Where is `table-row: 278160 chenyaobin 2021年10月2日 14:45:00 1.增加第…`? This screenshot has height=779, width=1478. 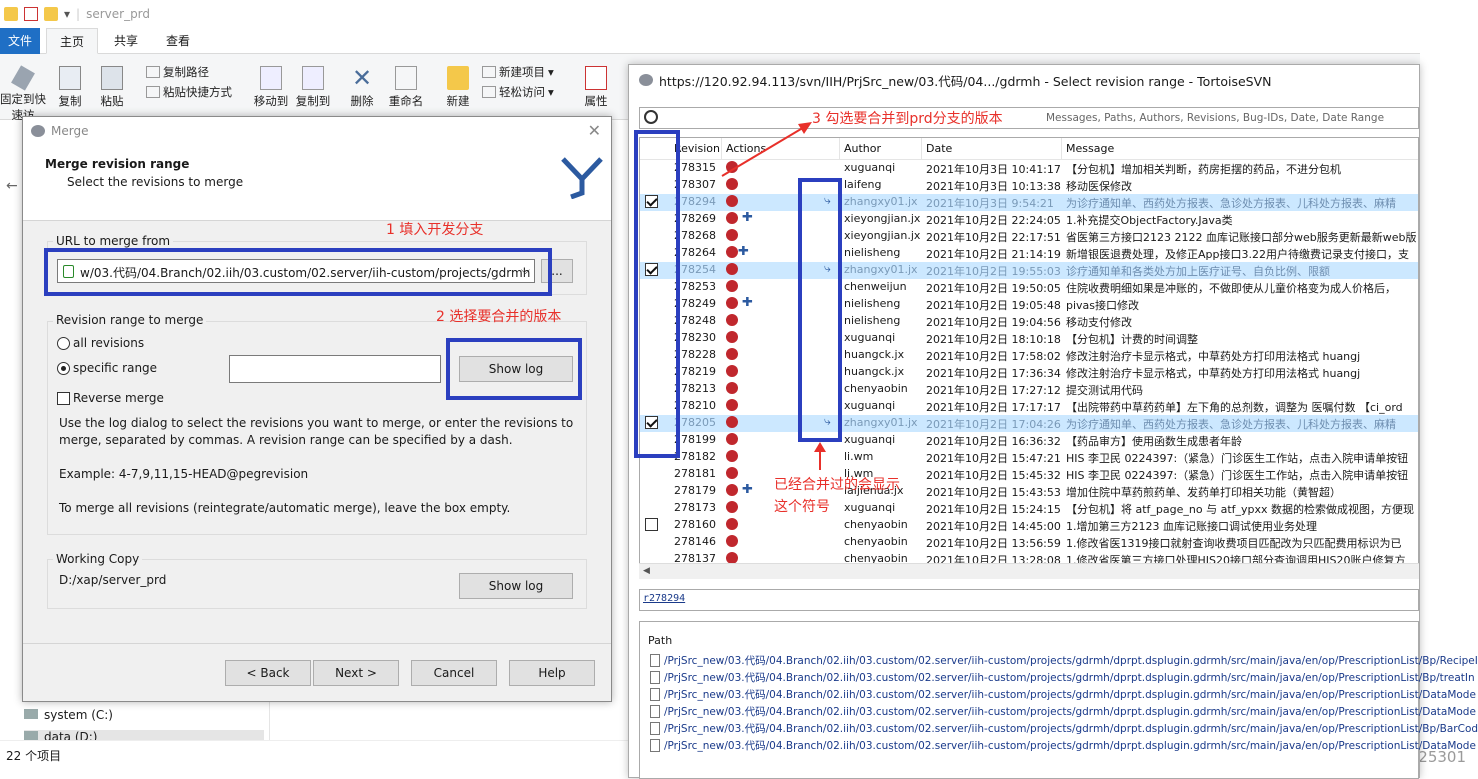
table-row: 278160 chenyaobin 2021年10月2日 14:45:00 1.增加第… is located at coordinates (1029, 525).